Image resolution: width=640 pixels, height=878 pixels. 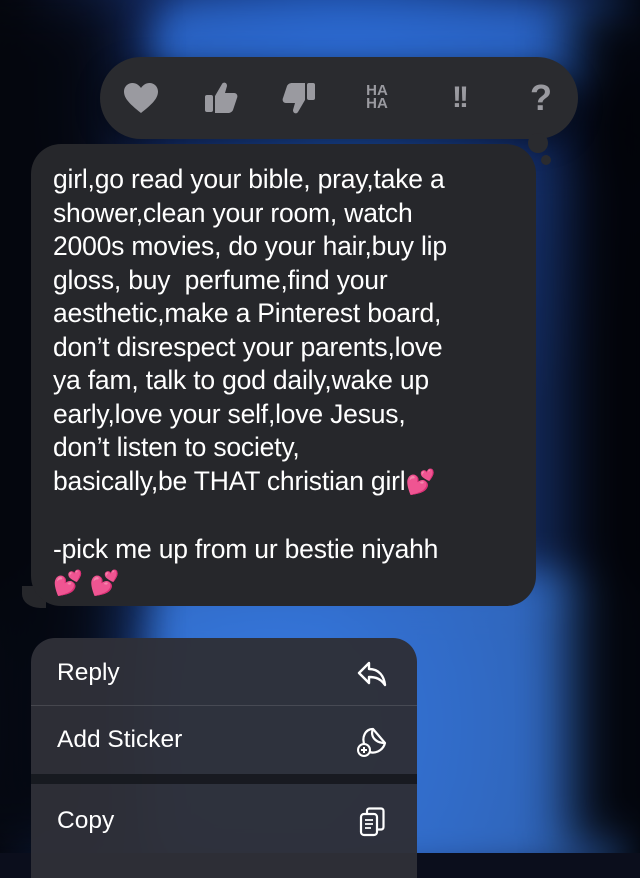 I want to click on message-line: 💕 💕, so click(x=285, y=583).